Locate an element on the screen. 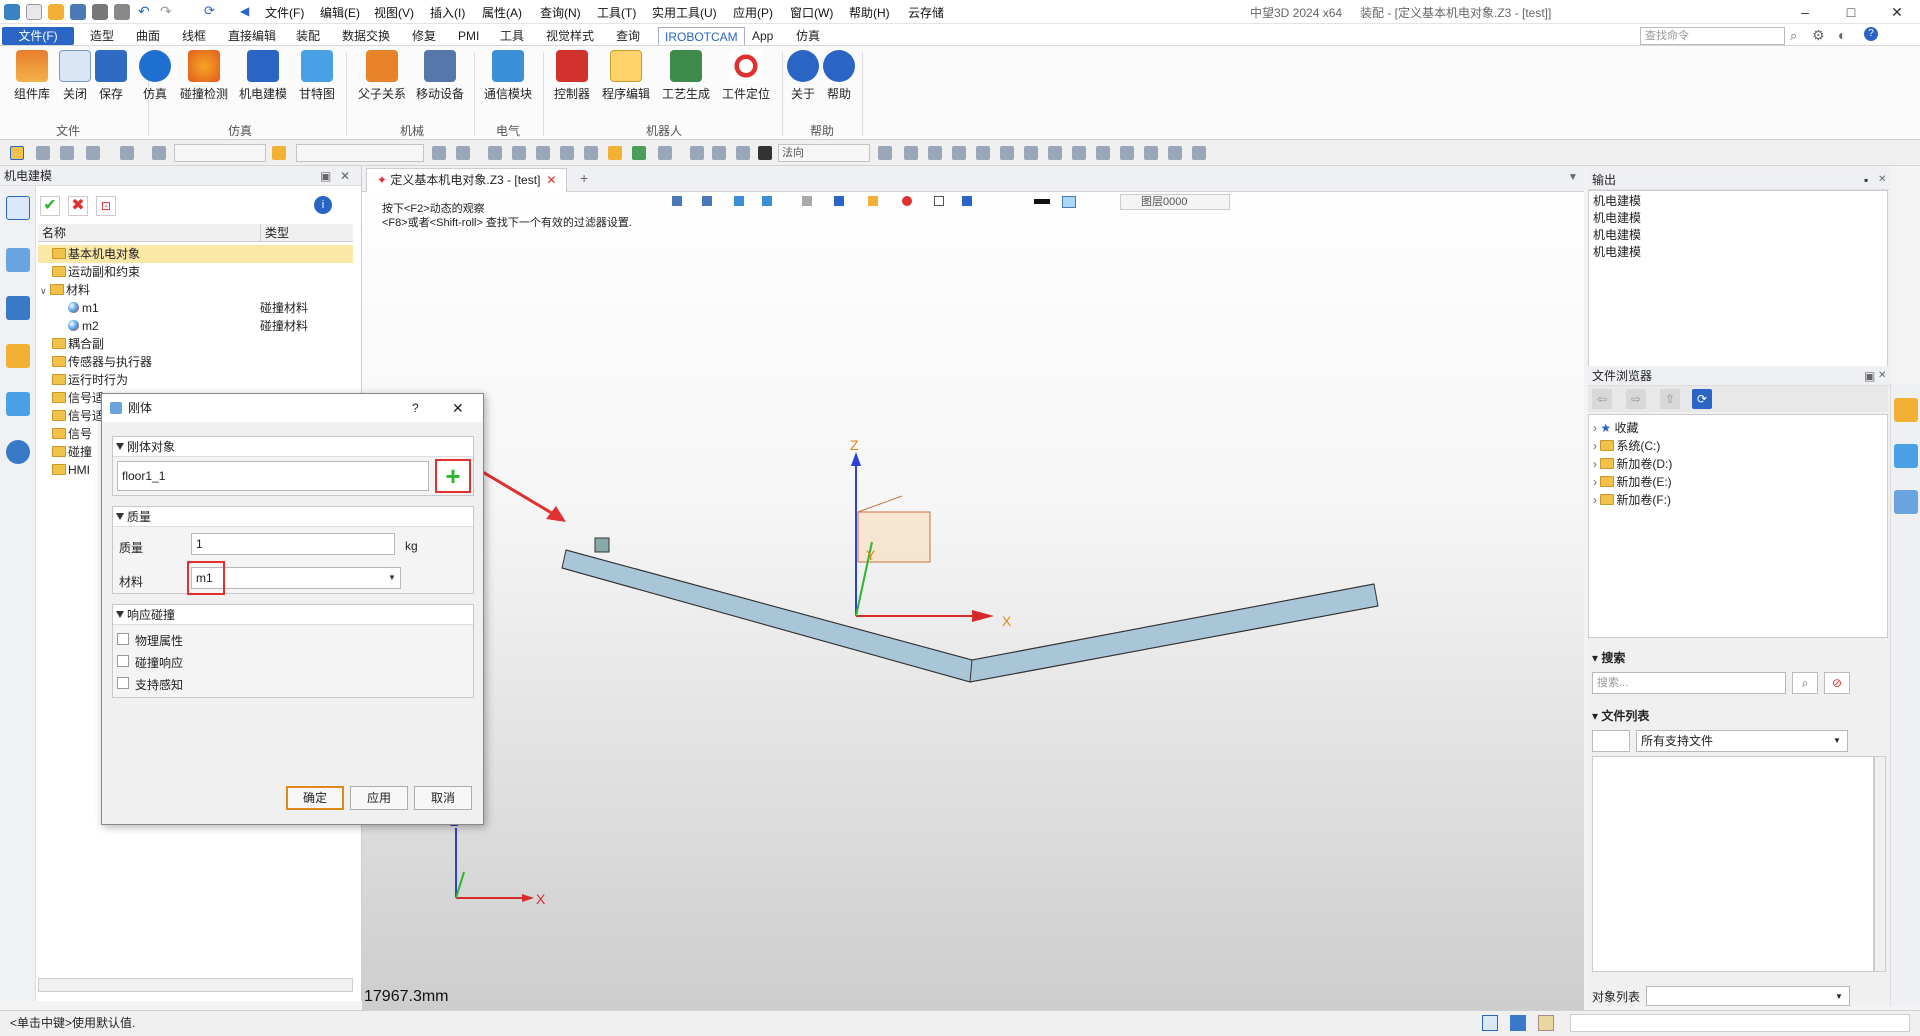  communication-module-button: 通信模块 is located at coordinates (508, 83).